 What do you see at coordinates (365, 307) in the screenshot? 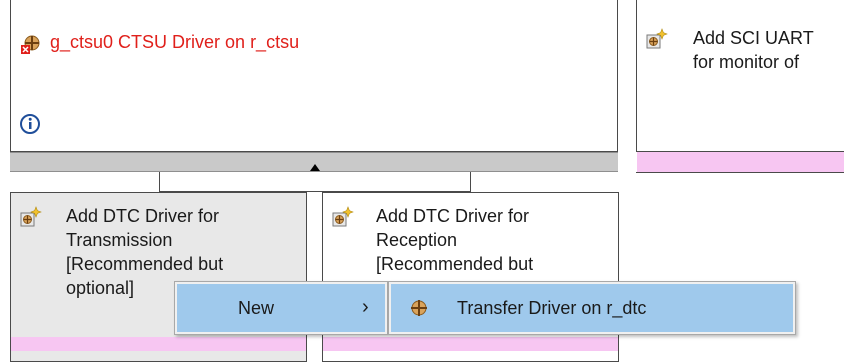
I see `chevron-right-icon: ›` at bounding box center [365, 307].